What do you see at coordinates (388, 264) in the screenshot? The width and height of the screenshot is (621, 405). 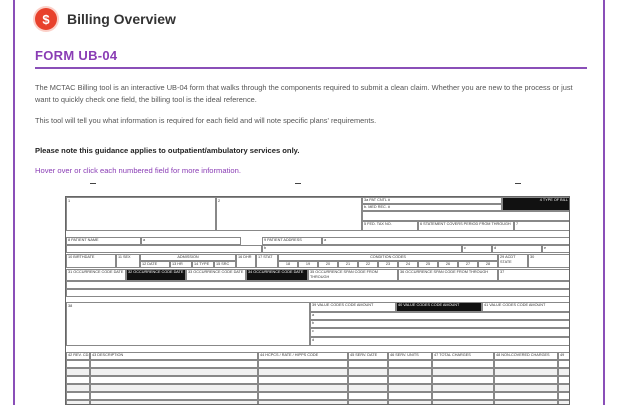 I see `condition-code-cell: 23` at bounding box center [388, 264].